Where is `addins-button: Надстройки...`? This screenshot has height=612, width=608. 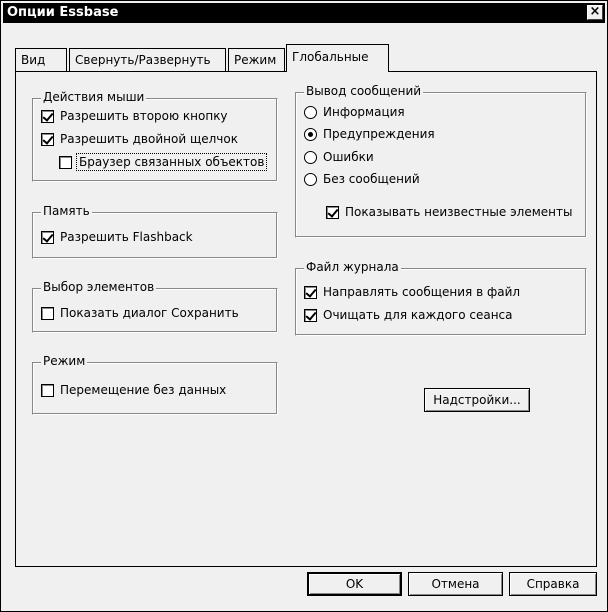 addins-button: Надстройки... is located at coordinates (477, 400).